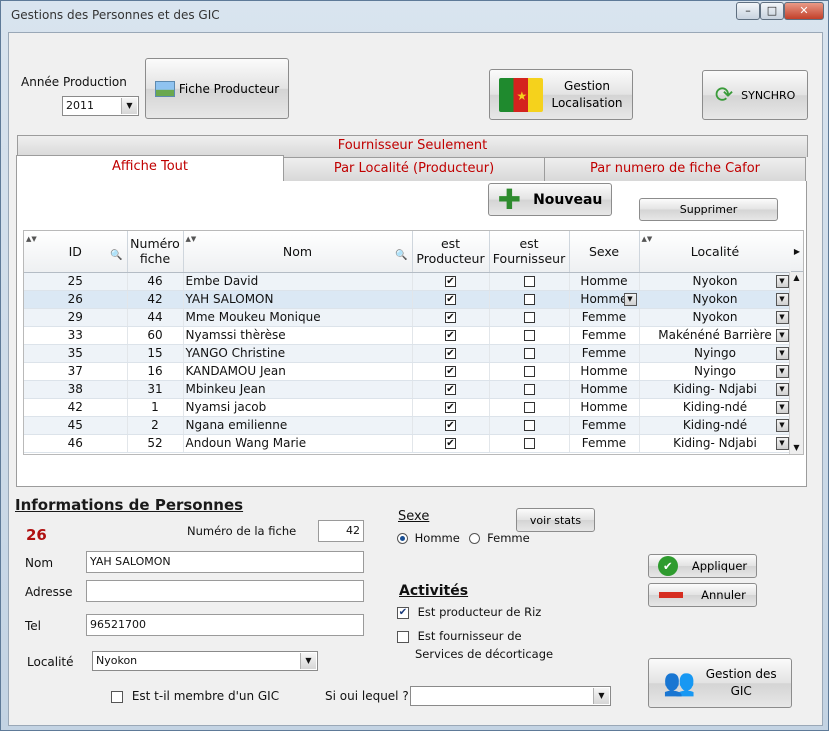 Image resolution: width=829 pixels, height=731 pixels. I want to click on table-row: 37 16 KANDAMOU Jean ✔ Homme Nyingo ▼, so click(408, 371).